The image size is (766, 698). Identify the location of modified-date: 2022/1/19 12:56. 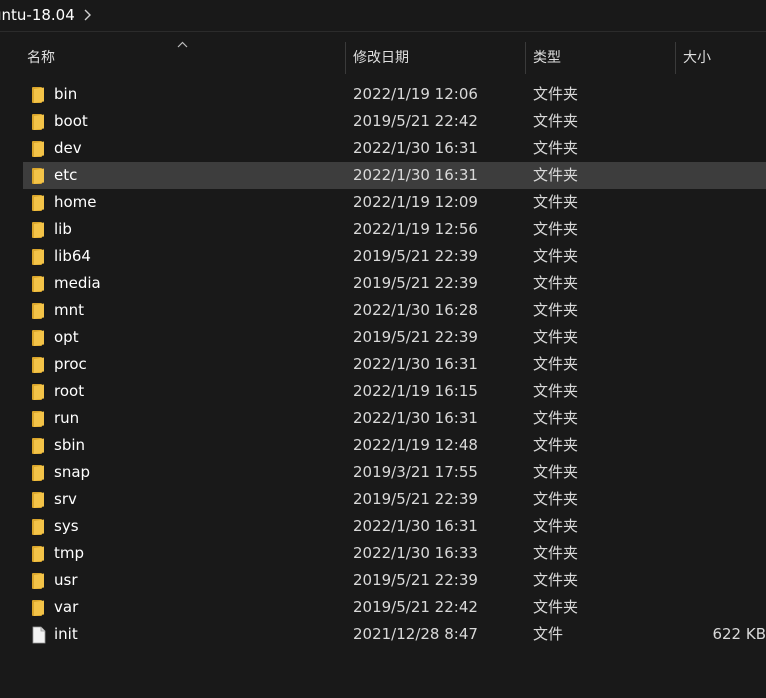
(415, 229).